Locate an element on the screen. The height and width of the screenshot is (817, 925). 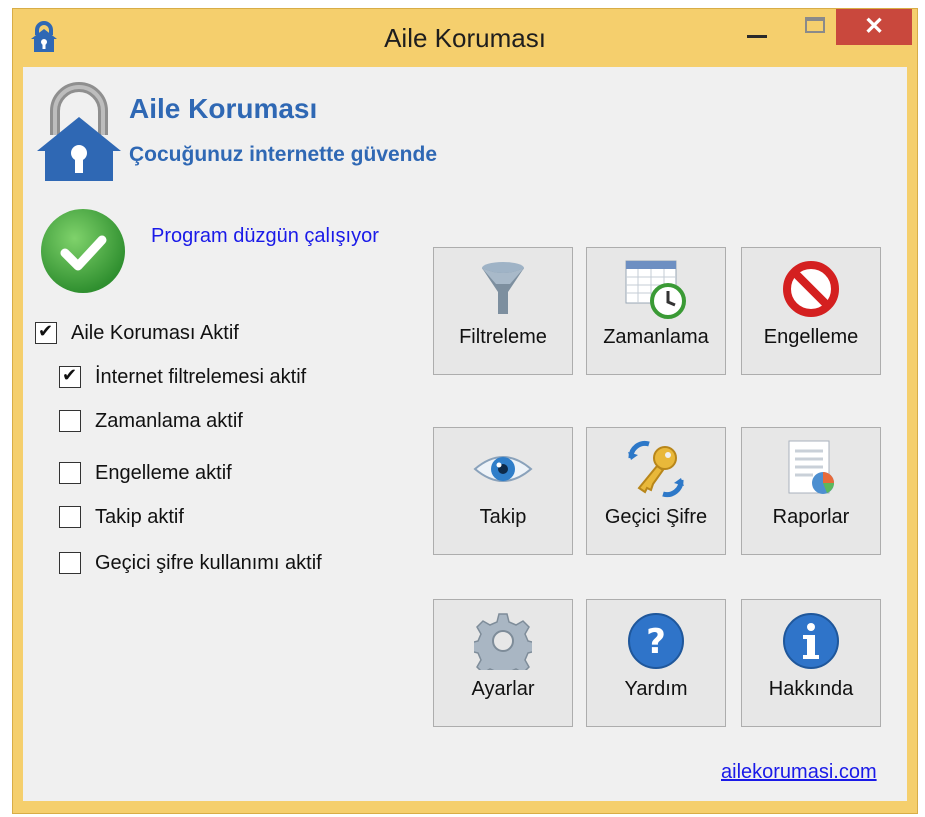
brand-title: Aile Koruması is located at coordinates (223, 108).